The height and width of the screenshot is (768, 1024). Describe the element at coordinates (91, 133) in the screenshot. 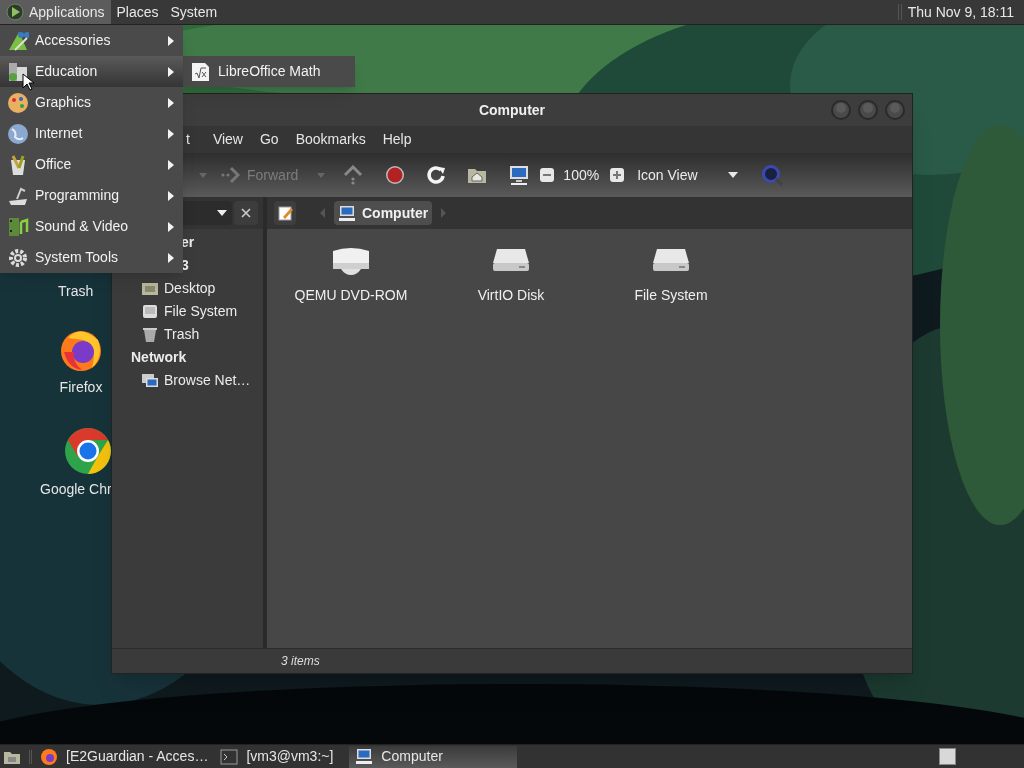

I see `menu-entry: Internet` at that location.